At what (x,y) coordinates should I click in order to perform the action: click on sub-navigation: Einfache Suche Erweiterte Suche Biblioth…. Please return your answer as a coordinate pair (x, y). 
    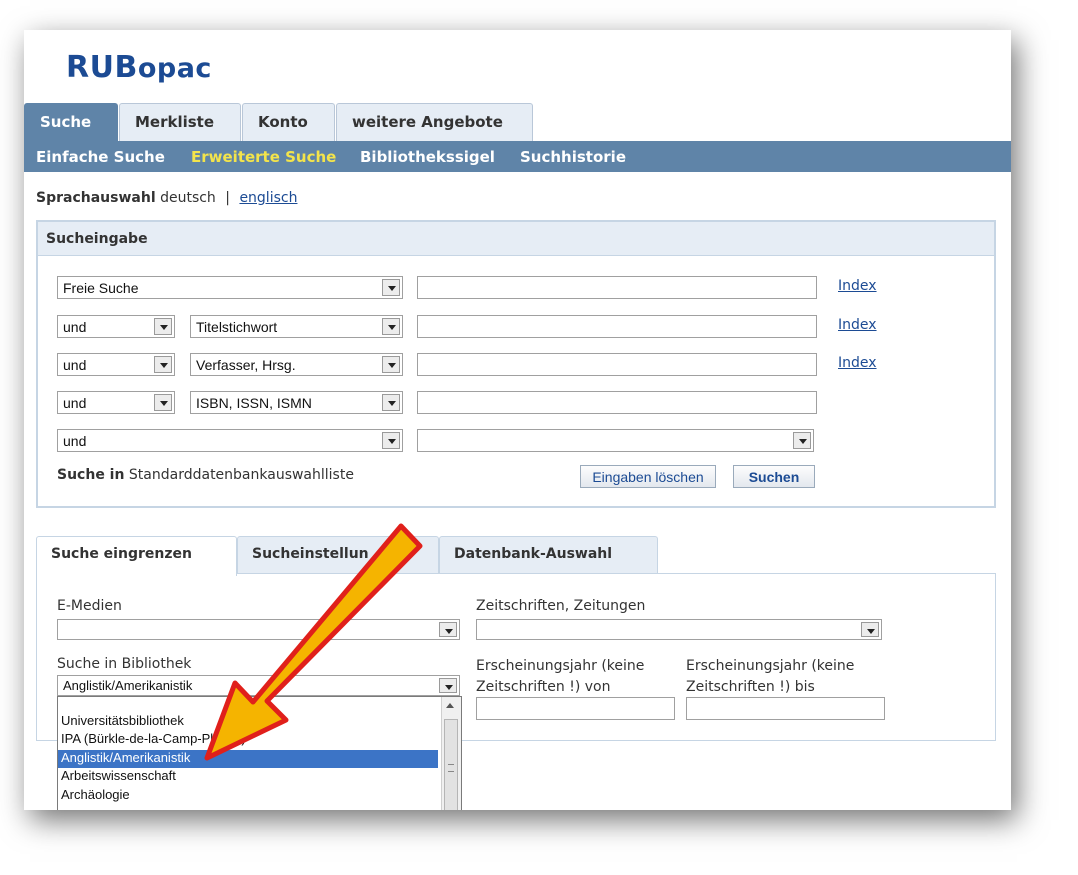
    Looking at the image, I should click on (517, 156).